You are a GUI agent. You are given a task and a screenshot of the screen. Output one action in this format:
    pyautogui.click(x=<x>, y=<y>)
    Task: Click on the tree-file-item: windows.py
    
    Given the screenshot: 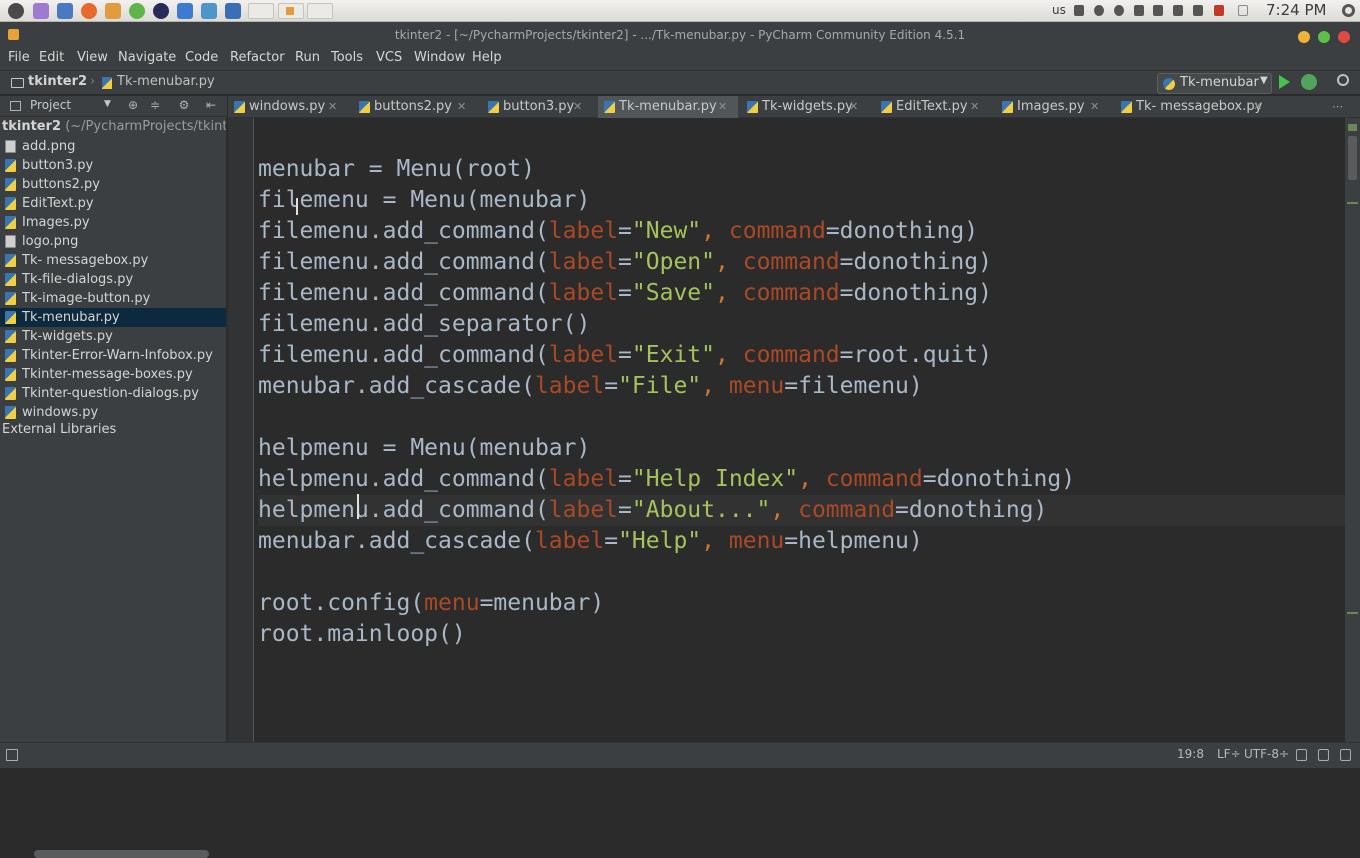 What is the action you would take?
    pyautogui.click(x=113, y=412)
    